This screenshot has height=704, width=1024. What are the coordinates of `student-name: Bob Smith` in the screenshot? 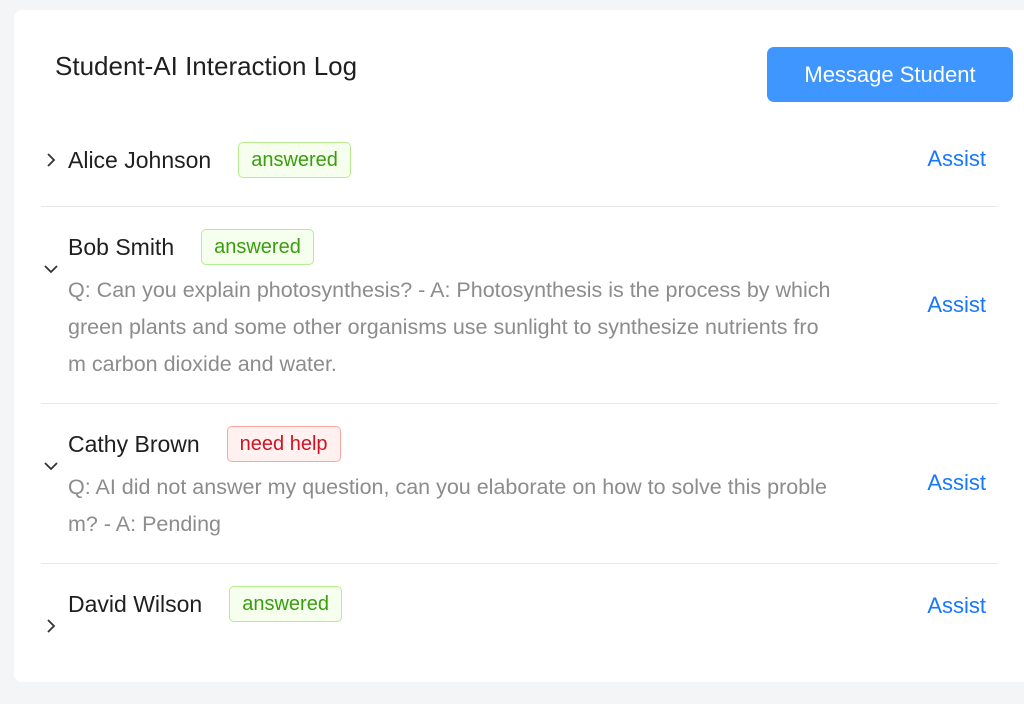 It's located at (121, 247).